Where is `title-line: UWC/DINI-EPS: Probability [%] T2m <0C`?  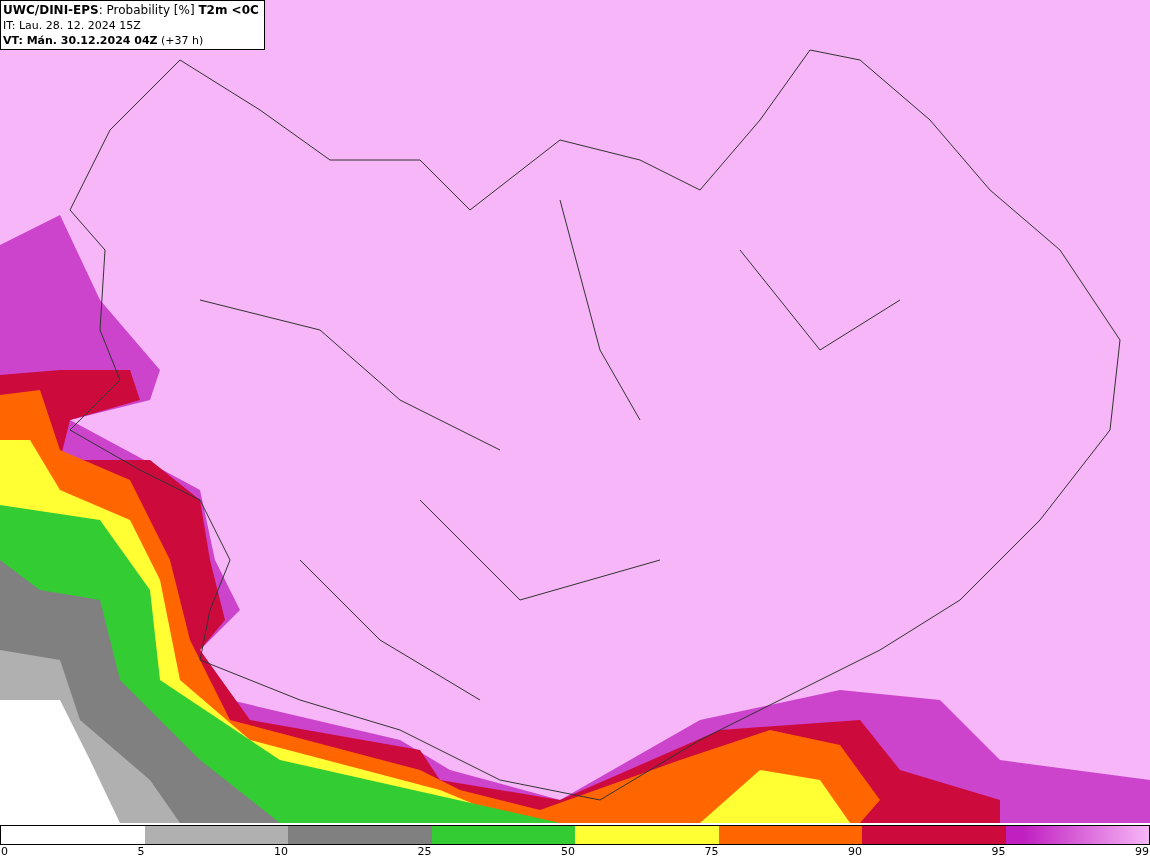
title-line: UWC/DINI-EPS: Probability [%] T2m <0C is located at coordinates (131, 10).